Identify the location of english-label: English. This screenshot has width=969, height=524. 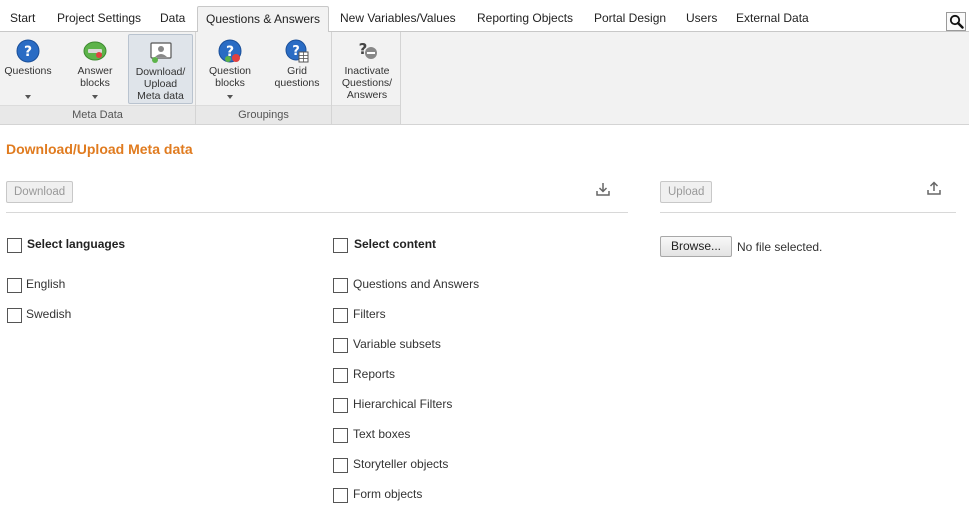
(46, 284).